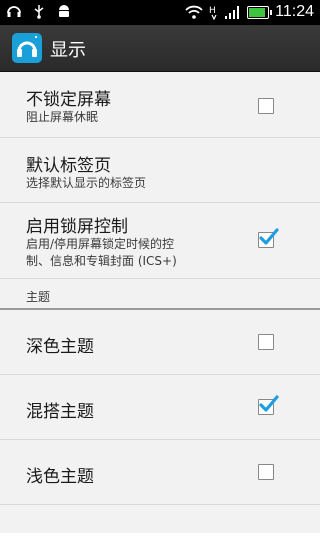 The height and width of the screenshot is (533, 320). Describe the element at coordinates (62, 117) in the screenshot. I see `pref-summary: 阻止屏幕休眠` at that location.